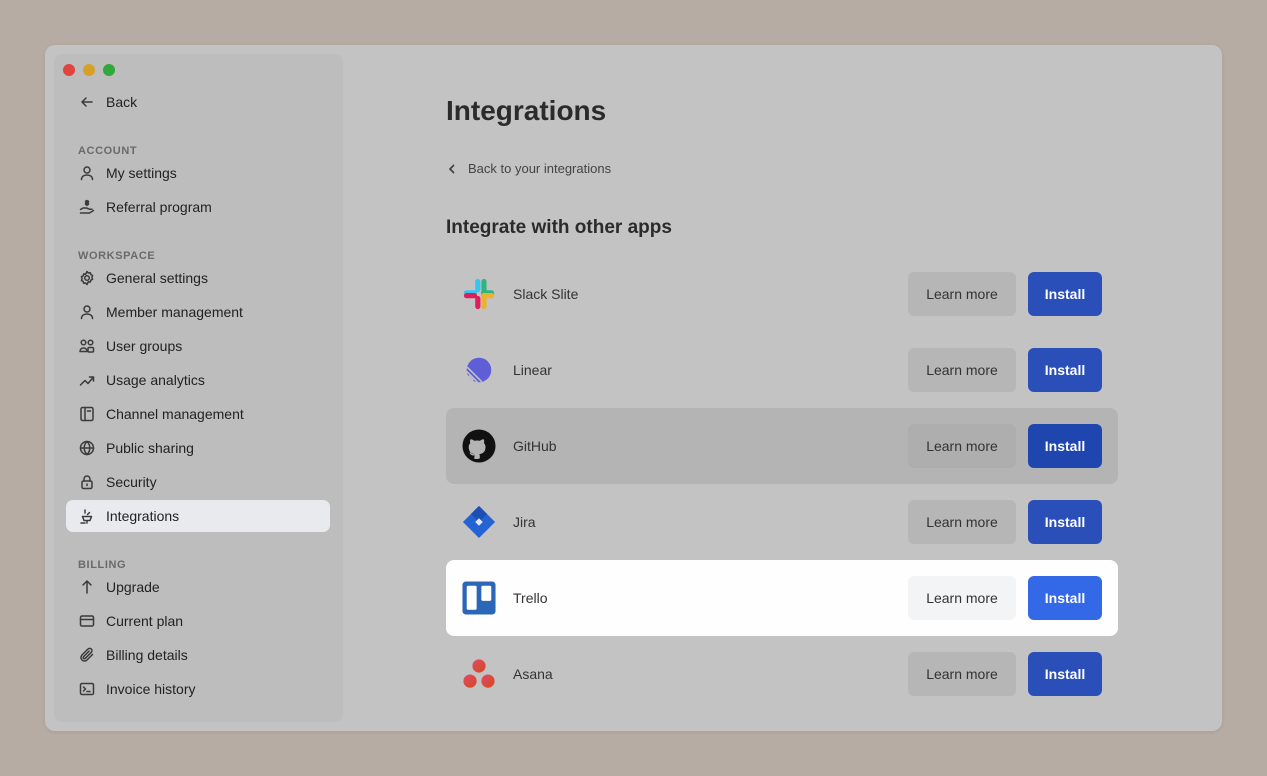 The width and height of the screenshot is (1267, 776). What do you see at coordinates (151, 689) in the screenshot?
I see `sidebar-item-label: Invoice history` at bounding box center [151, 689].